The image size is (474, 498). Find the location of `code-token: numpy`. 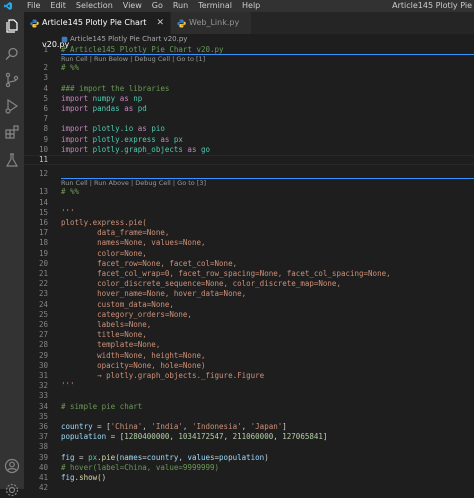

code-token: numpy is located at coordinates (104, 98).